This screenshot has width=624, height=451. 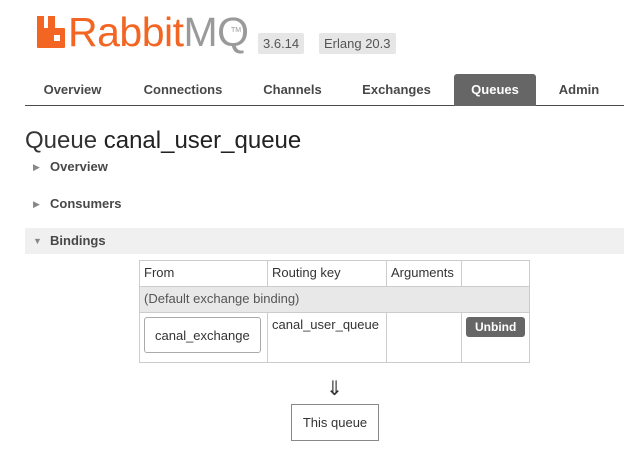 I want to click on action-cell: Unbind, so click(x=495, y=337).